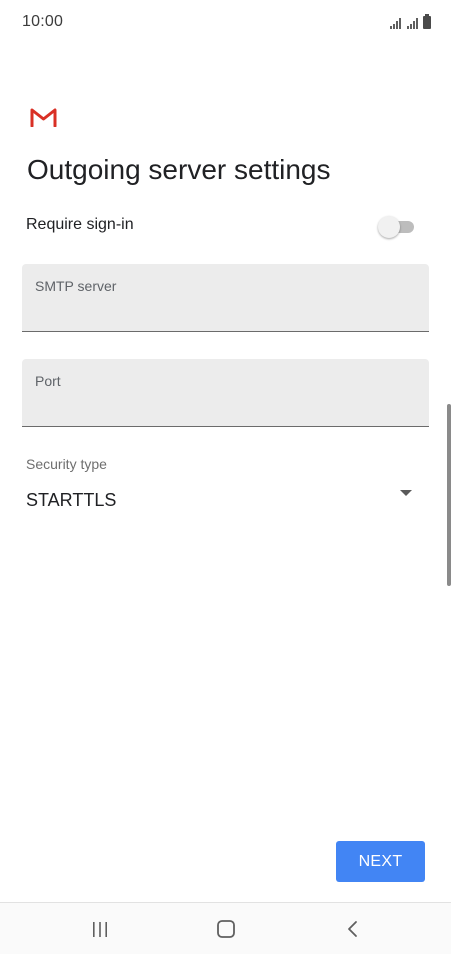 This screenshot has height=954, width=451. I want to click on status-bar: 10:00, so click(225, 23).